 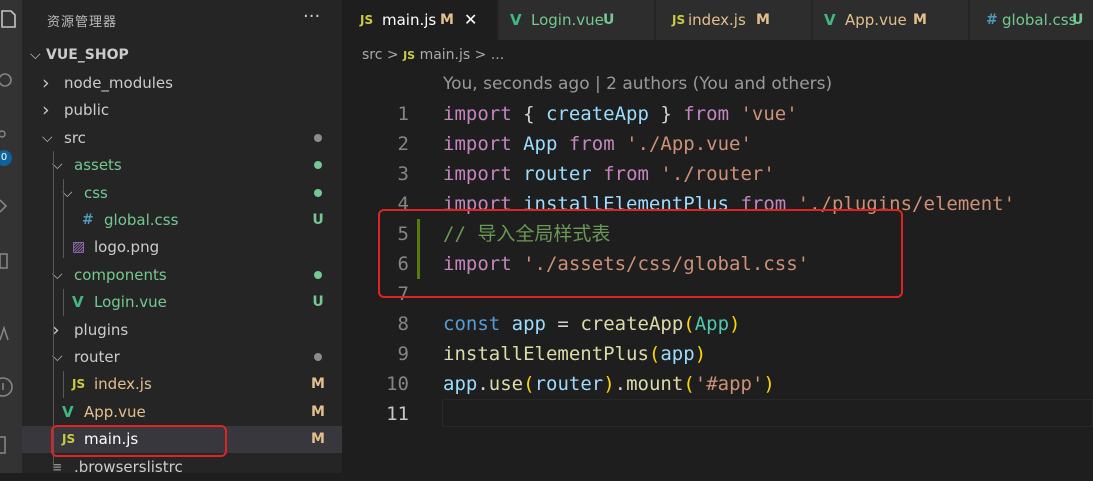 I want to click on tab-main-js: JS main.js M ✕, so click(x=420, y=20).